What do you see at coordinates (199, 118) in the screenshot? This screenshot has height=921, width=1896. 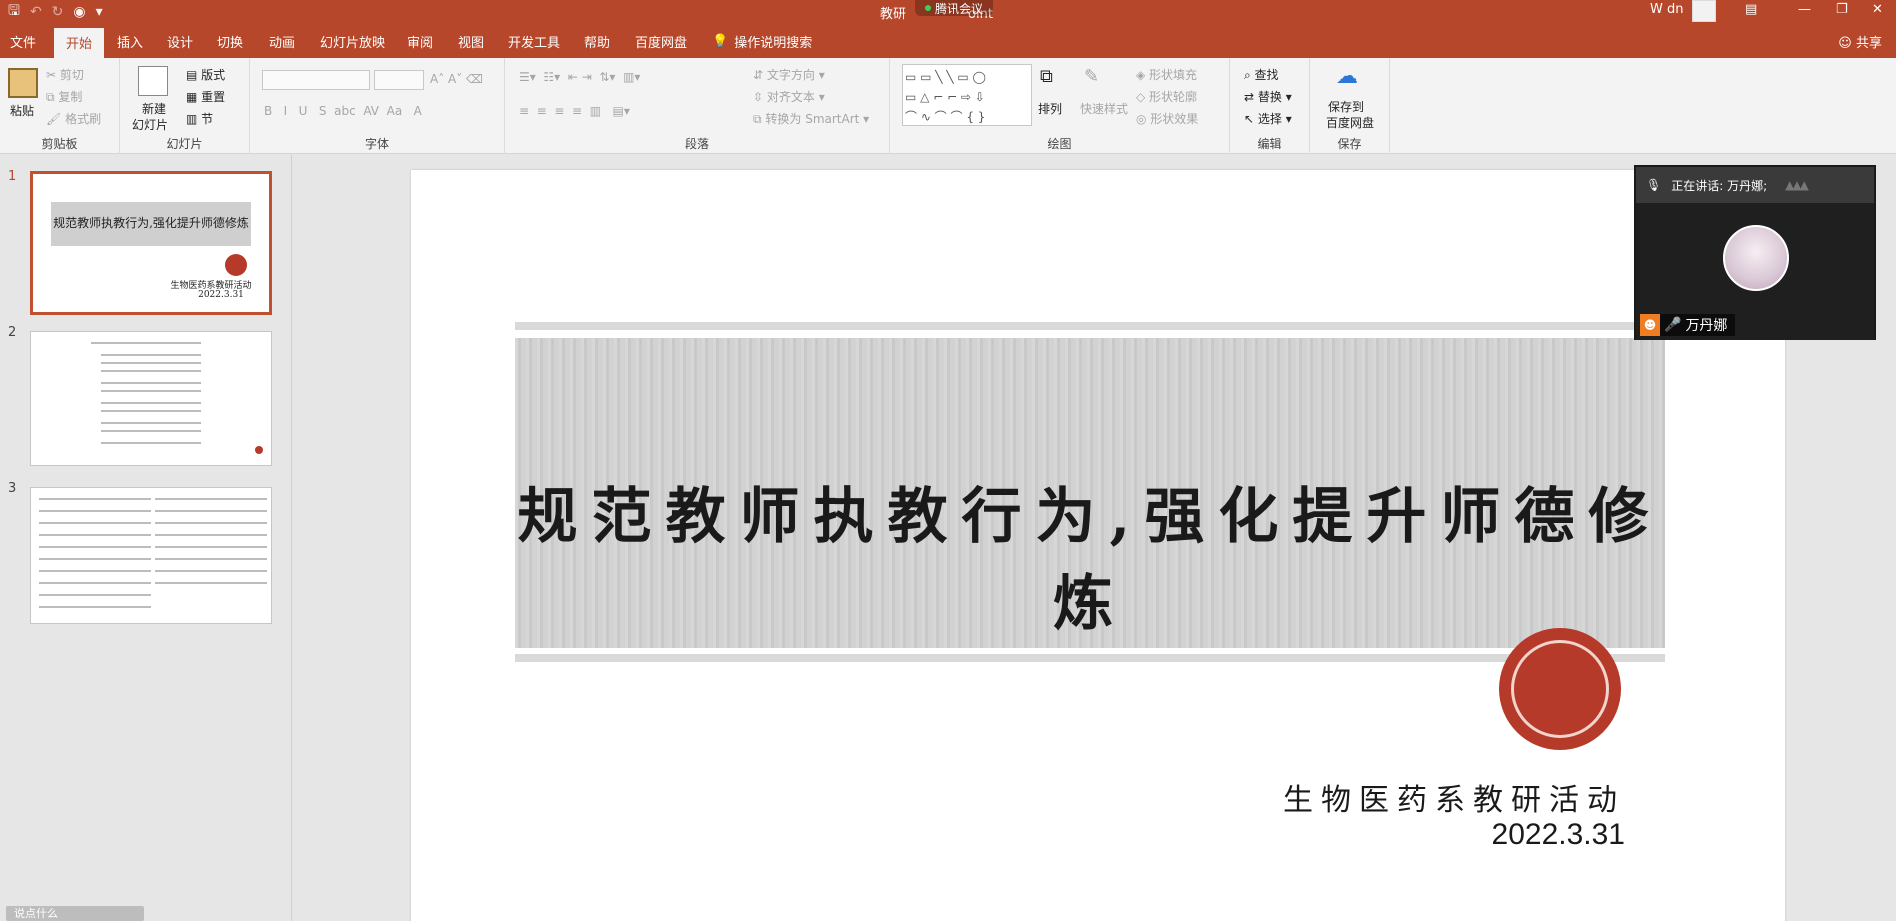 I see `section-button: ▥ 节` at bounding box center [199, 118].